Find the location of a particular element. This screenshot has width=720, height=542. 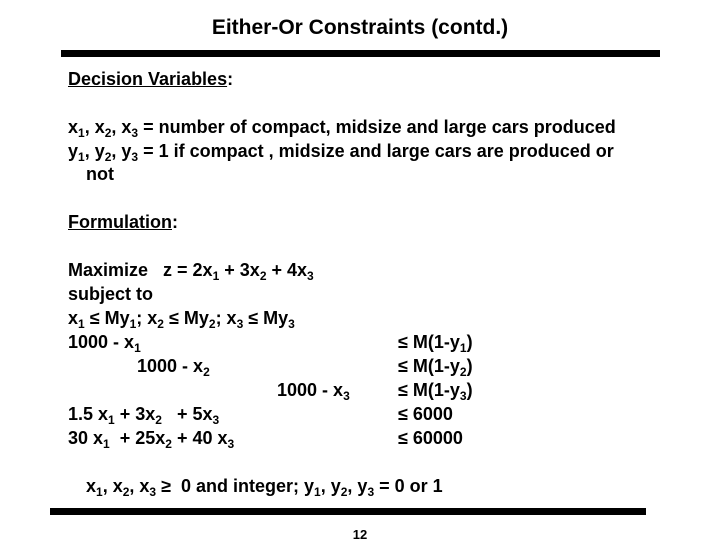

subject-to-label: subject to is located at coordinates (111, 294).